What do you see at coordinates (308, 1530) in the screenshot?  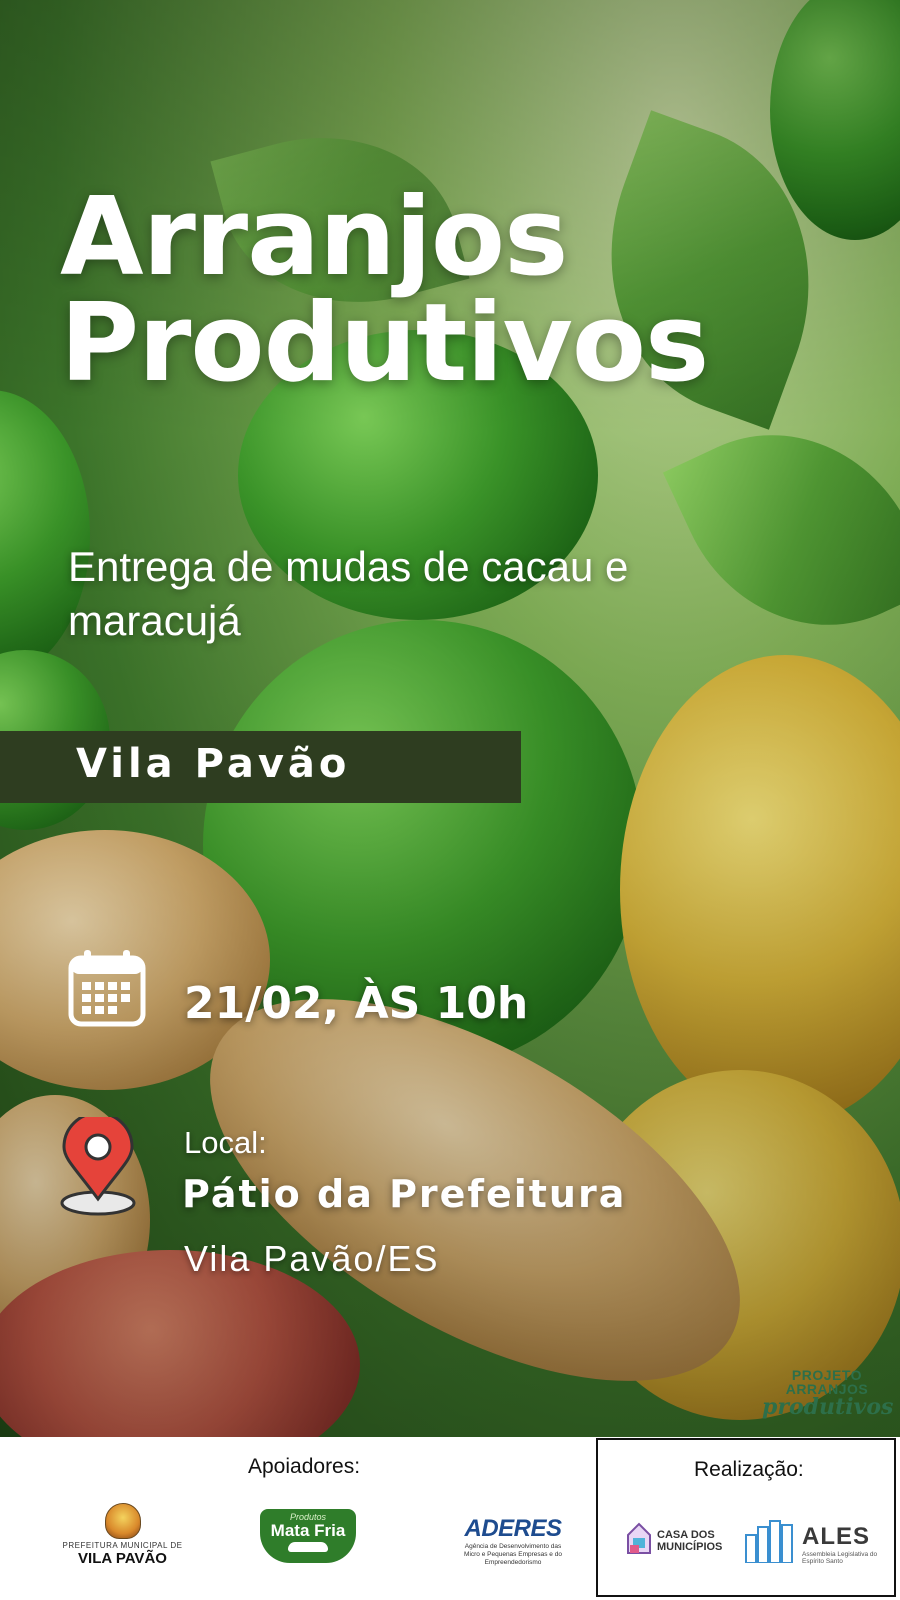 I see `mata-fria-big: Mata Fria` at bounding box center [308, 1530].